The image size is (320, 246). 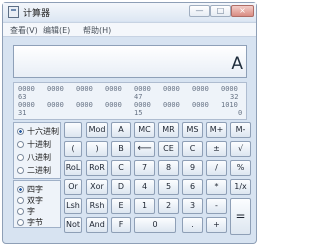 What do you see at coordinates (240, 113) in the screenshot?
I see `bit-position-label: 0` at bounding box center [240, 113].